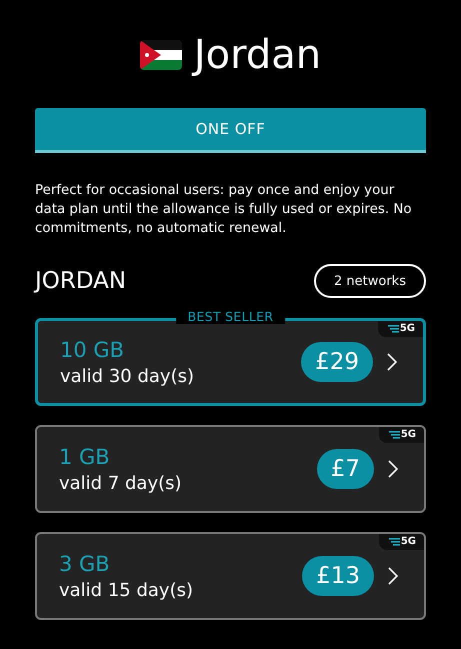 The width and height of the screenshot is (461, 649). Describe the element at coordinates (126, 590) in the screenshot. I see `validity-text: valid 15 day(s)` at that location.